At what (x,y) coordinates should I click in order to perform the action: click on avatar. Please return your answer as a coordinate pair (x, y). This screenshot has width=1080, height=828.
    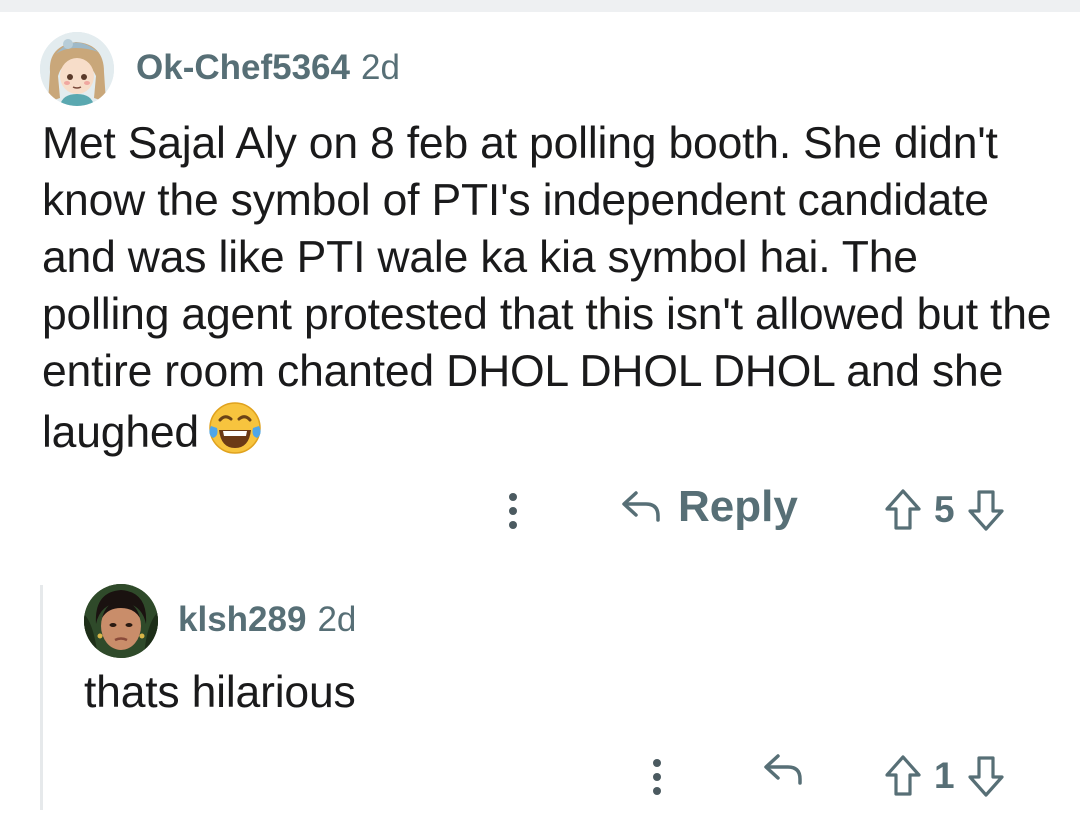
    Looking at the image, I should click on (77, 69).